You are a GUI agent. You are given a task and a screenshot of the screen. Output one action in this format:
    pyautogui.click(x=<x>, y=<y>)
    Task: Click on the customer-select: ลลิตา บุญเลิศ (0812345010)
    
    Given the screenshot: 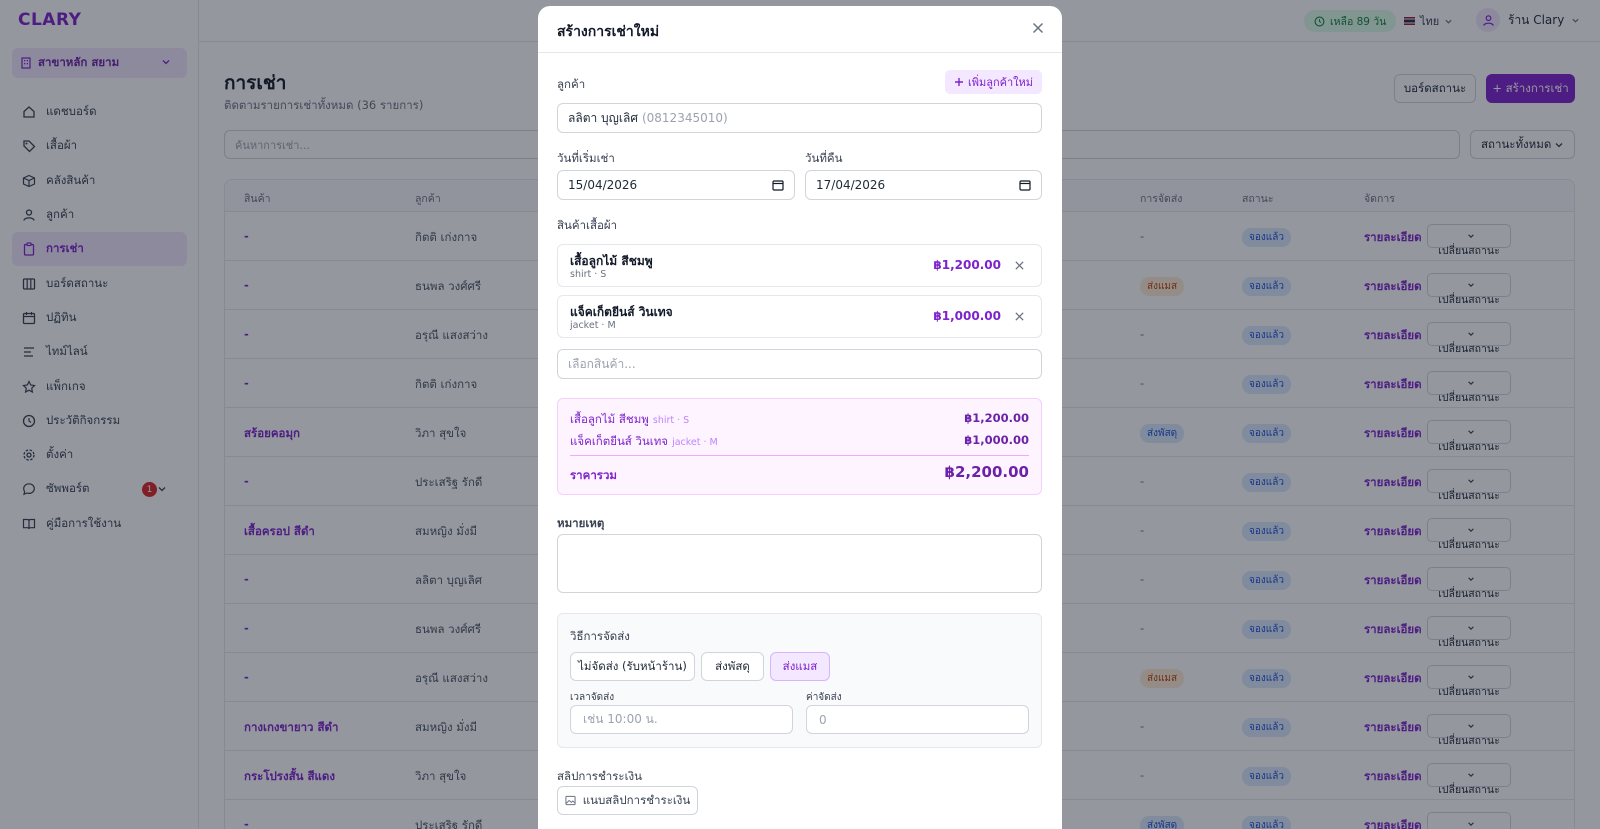 What is the action you would take?
    pyautogui.click(x=799, y=118)
    